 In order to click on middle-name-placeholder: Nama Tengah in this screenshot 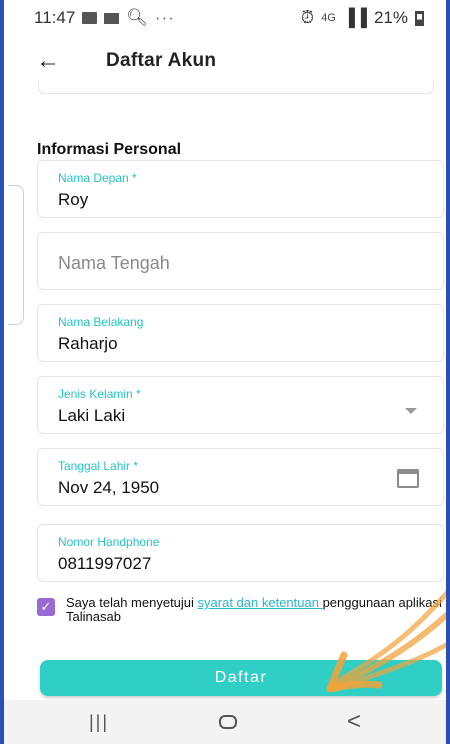, I will do `click(114, 263)`.